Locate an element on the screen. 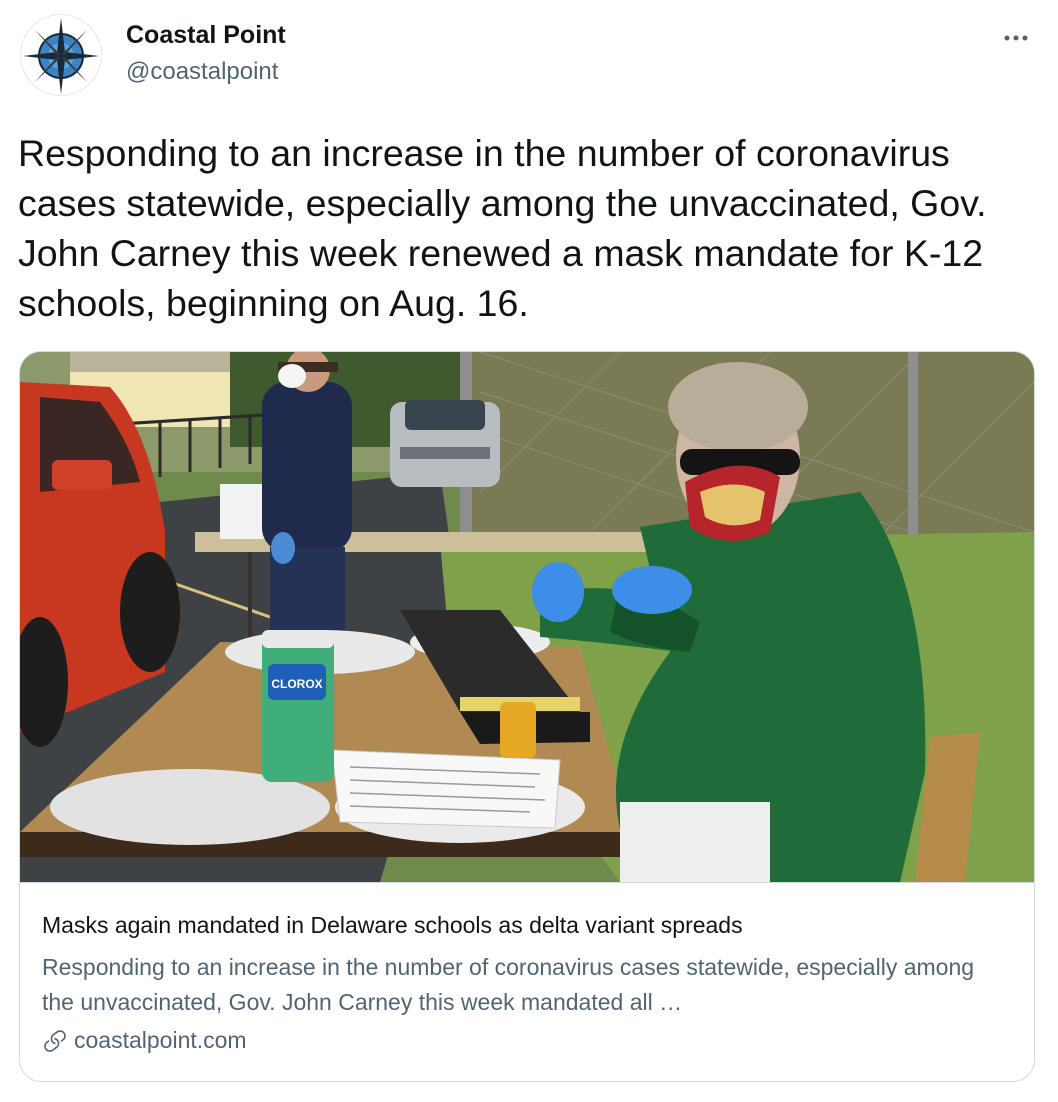 The image size is (1058, 1102). wipes-brand-label: CLOROX is located at coordinates (296, 684).